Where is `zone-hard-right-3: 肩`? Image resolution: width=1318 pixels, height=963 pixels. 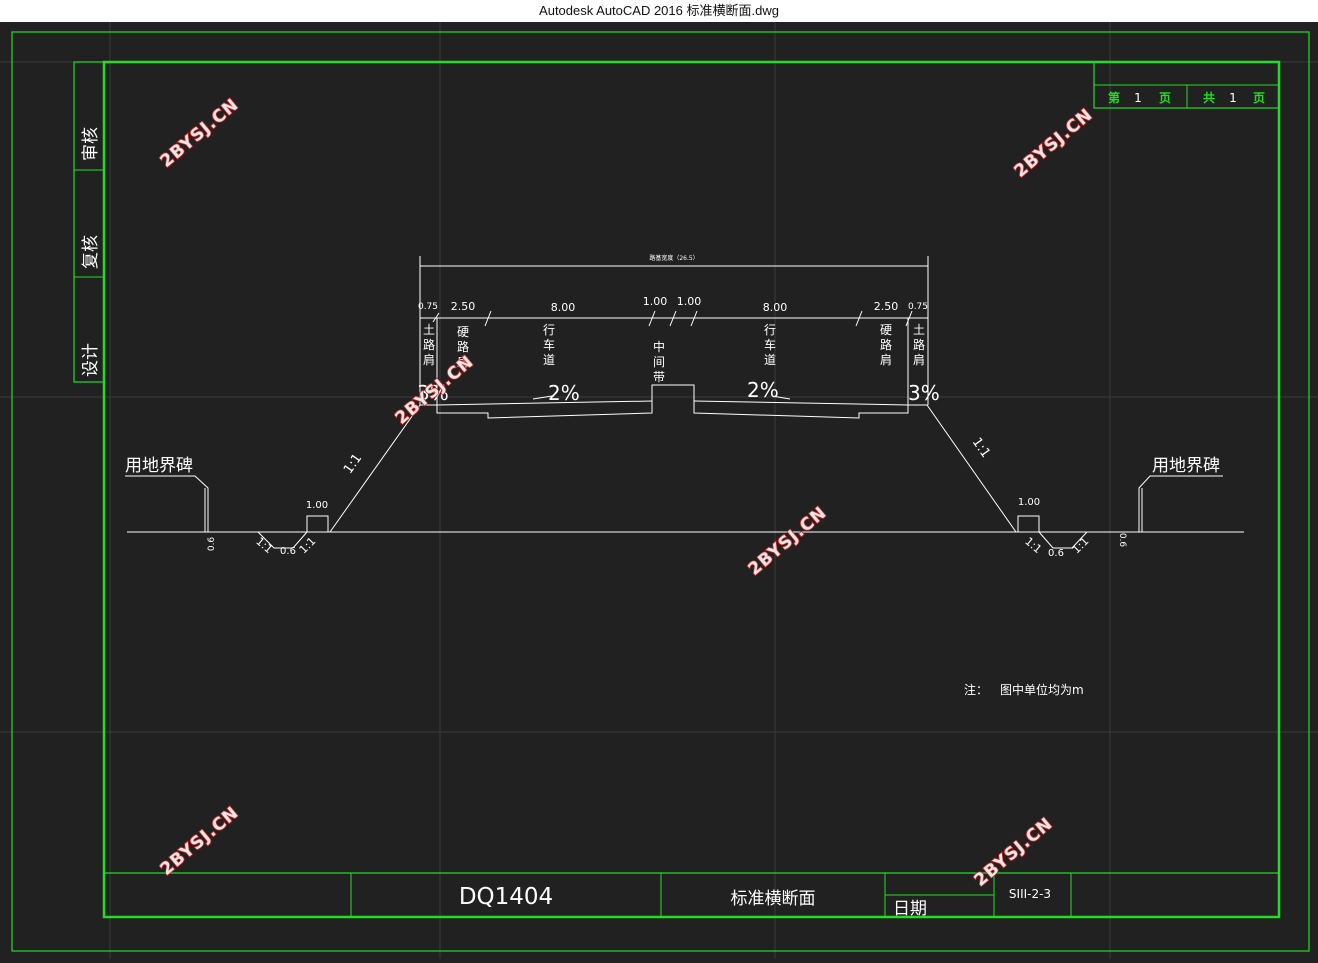 zone-hard-right-3: 肩 is located at coordinates (886, 359).